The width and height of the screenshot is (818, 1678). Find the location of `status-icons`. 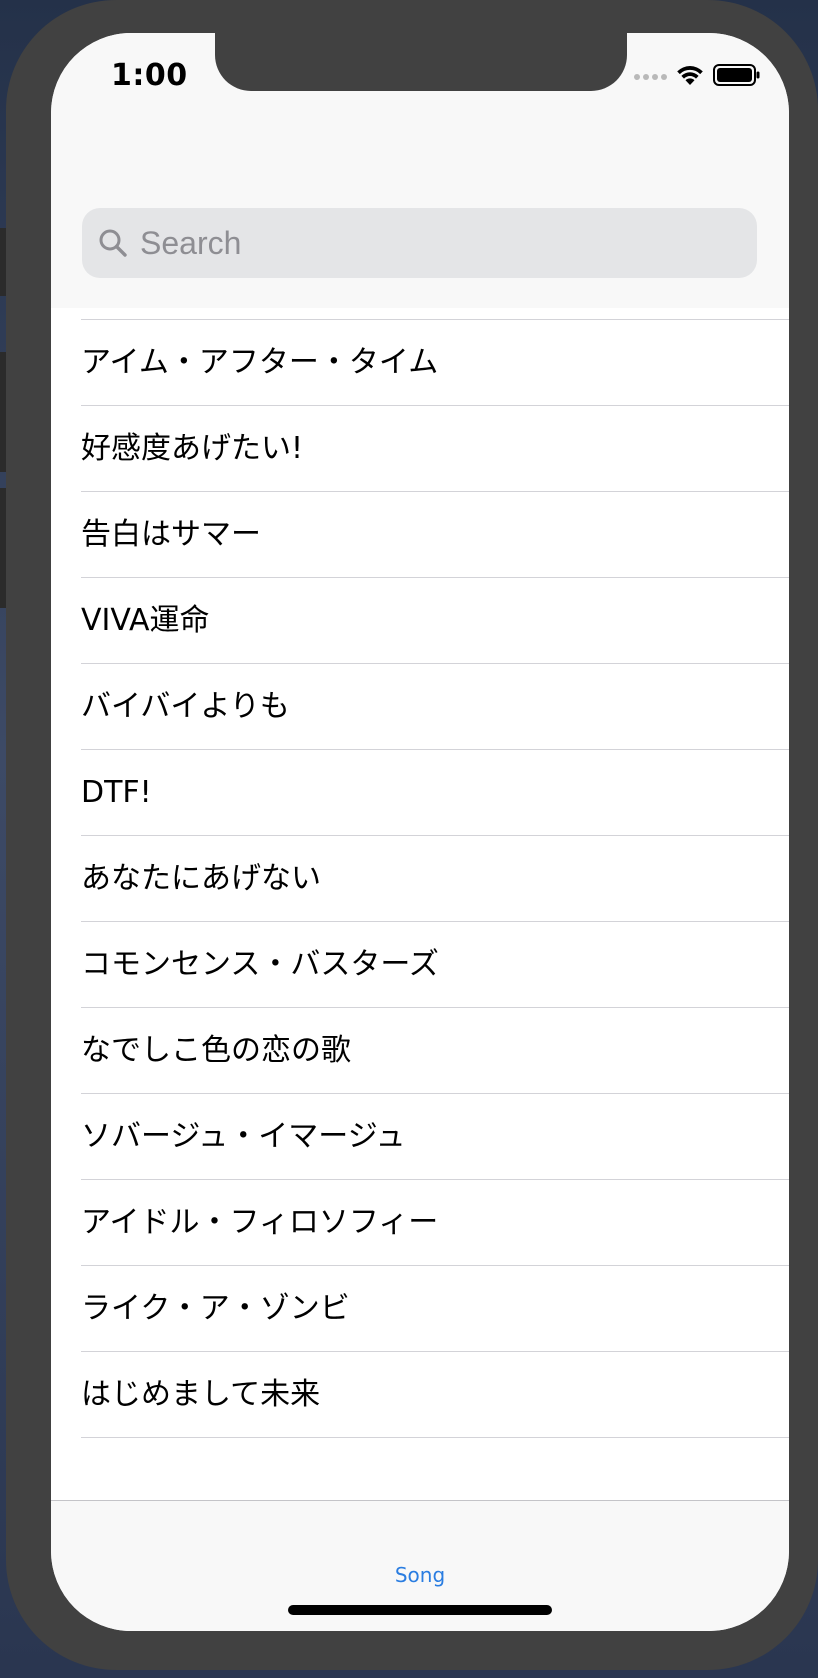

status-icons is located at coordinates (697, 77).